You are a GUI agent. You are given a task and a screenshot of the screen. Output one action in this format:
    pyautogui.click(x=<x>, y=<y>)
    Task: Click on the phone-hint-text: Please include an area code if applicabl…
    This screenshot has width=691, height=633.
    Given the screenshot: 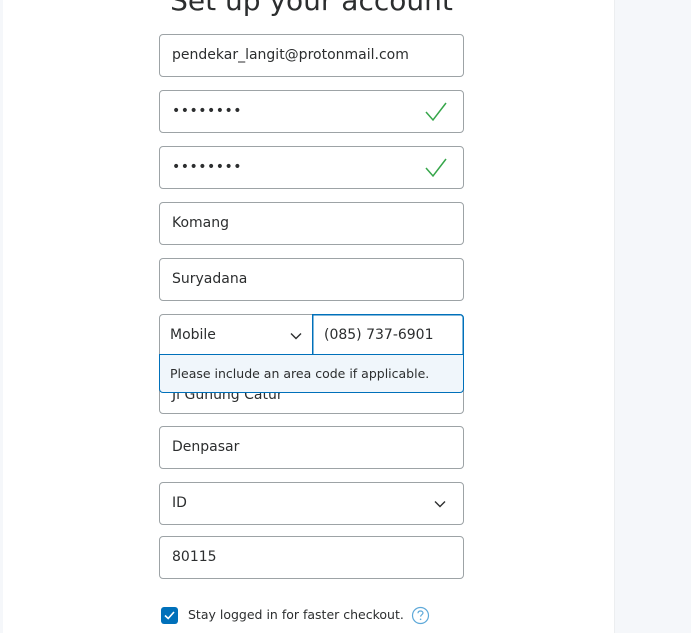 What is the action you would take?
    pyautogui.click(x=300, y=373)
    